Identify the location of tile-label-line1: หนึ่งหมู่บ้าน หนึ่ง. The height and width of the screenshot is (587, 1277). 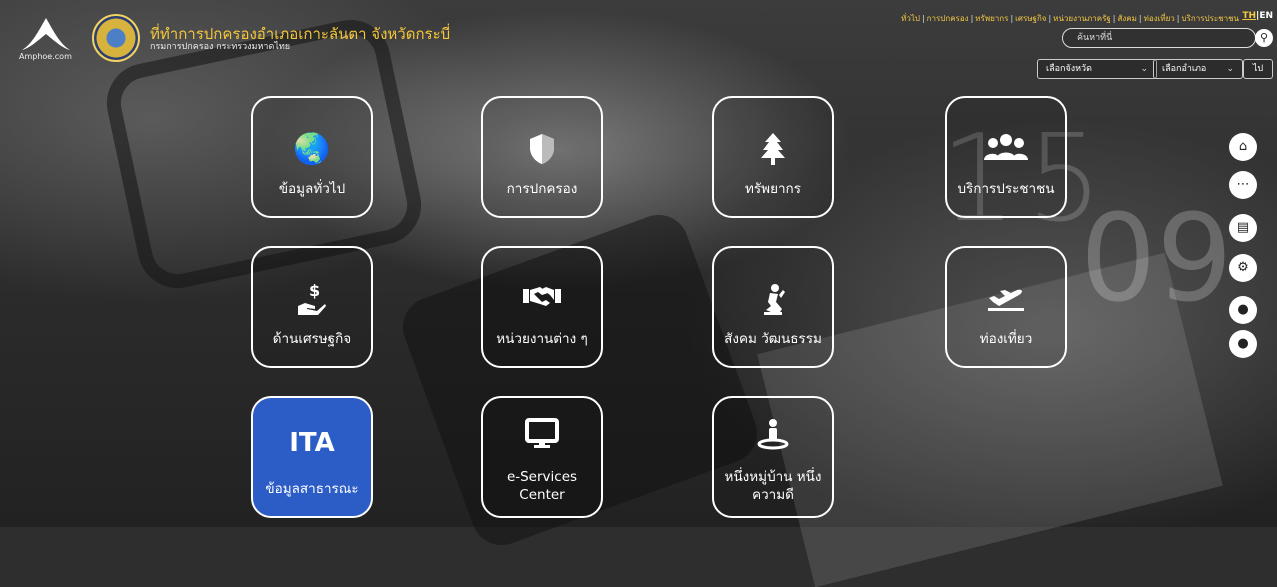
(773, 477).